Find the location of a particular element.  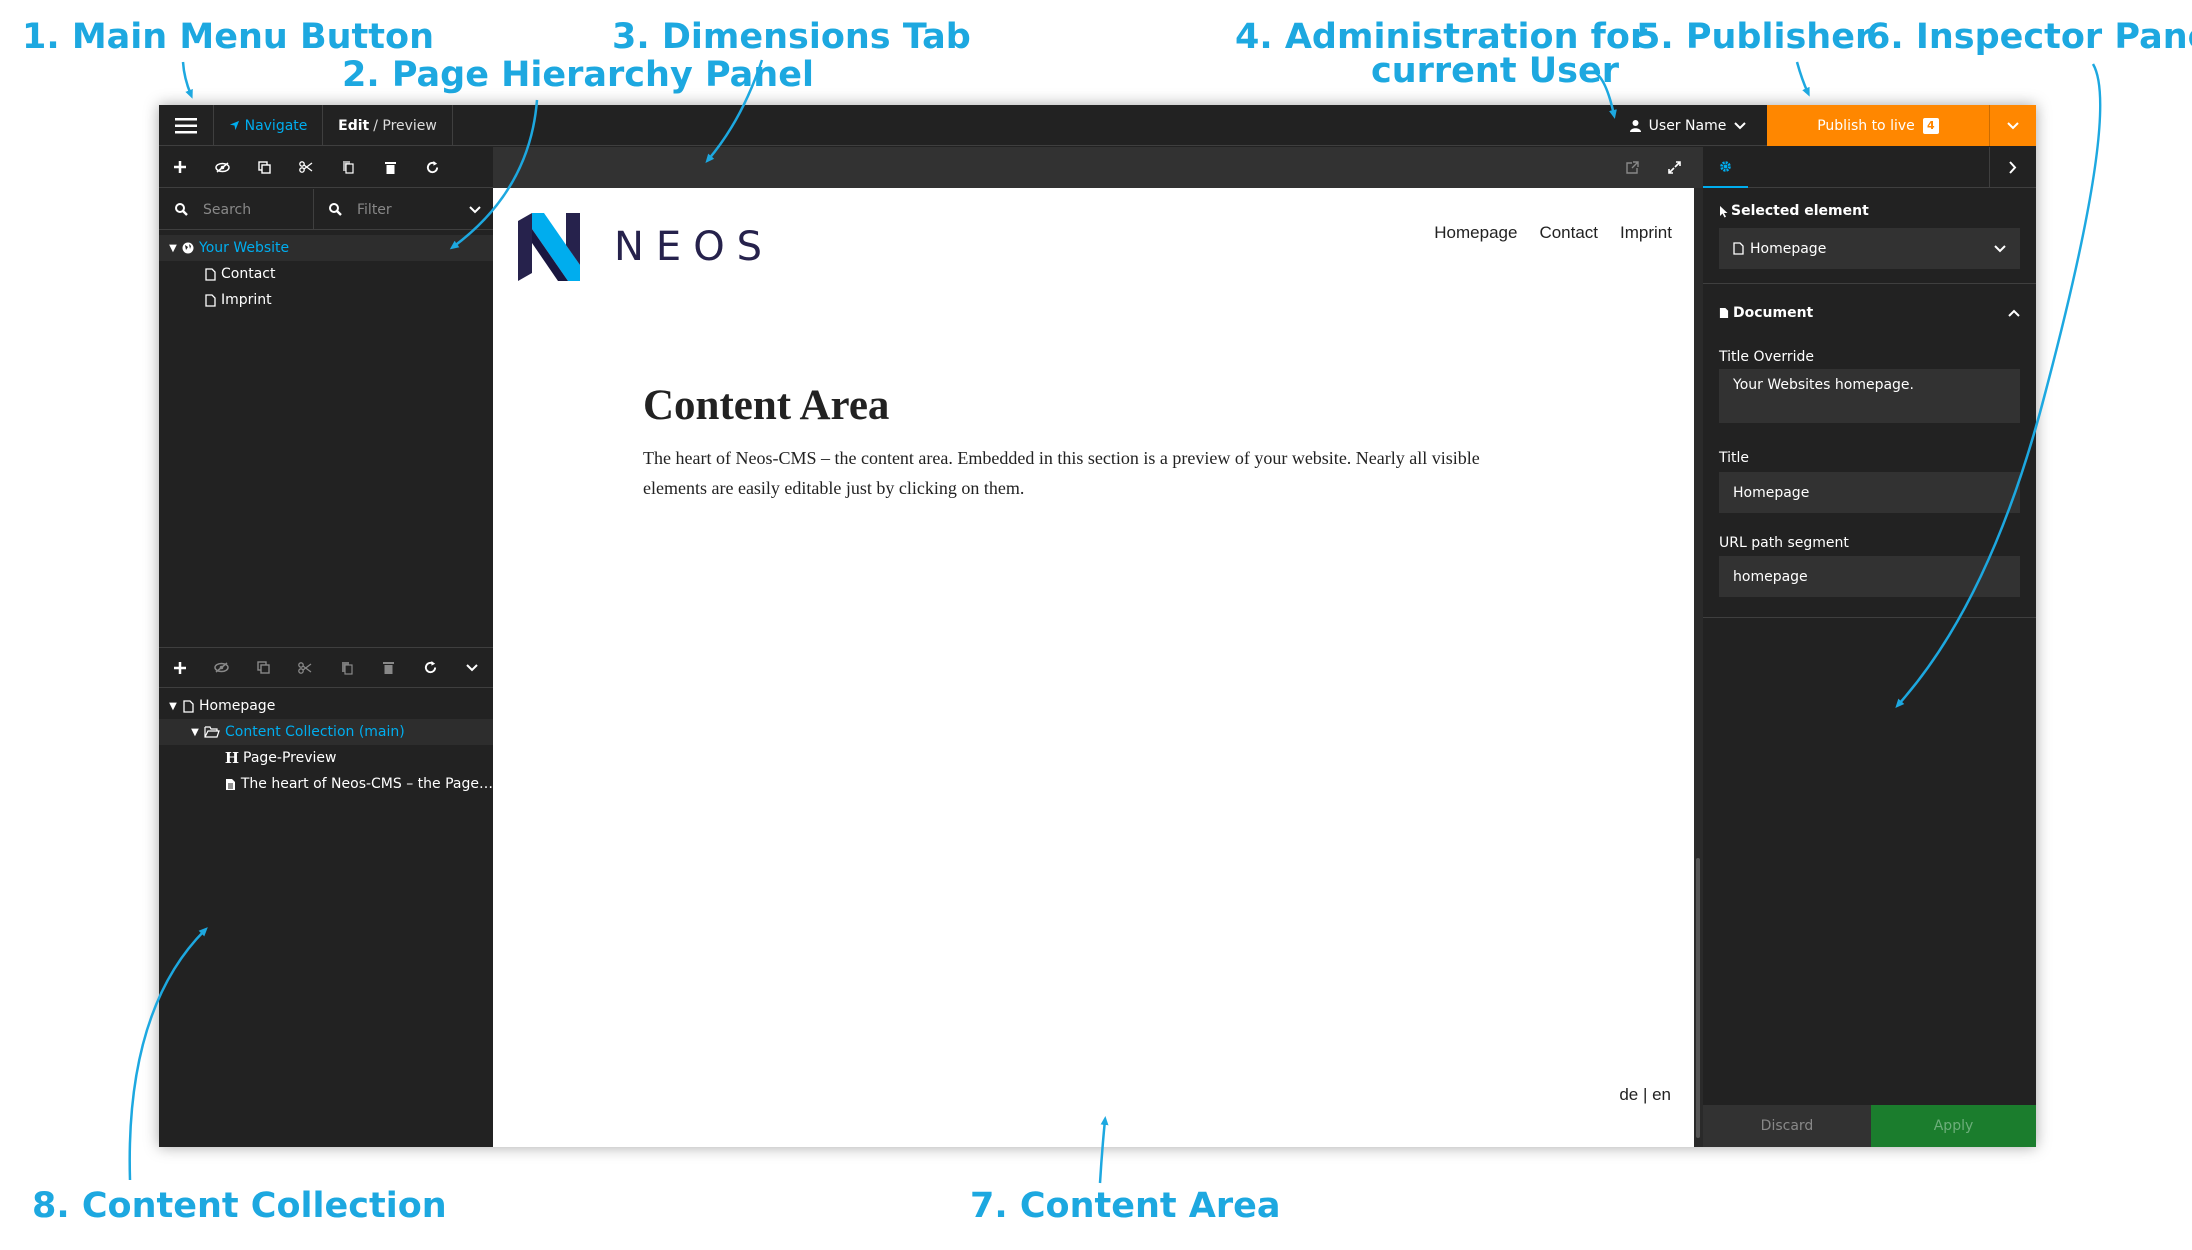

main-menu-button is located at coordinates (186, 125).